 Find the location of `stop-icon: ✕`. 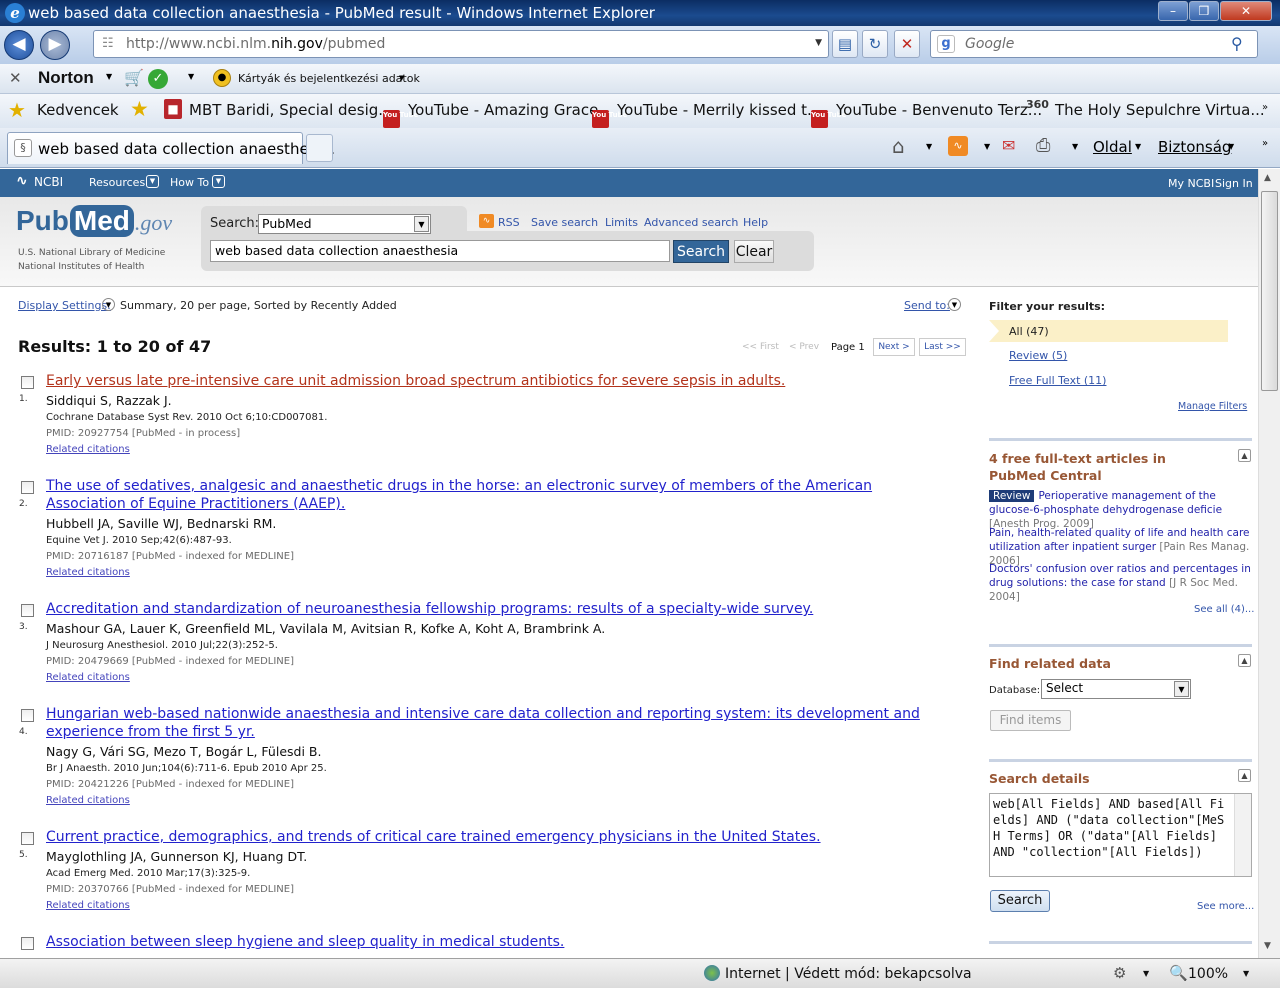

stop-icon: ✕ is located at coordinates (907, 44).